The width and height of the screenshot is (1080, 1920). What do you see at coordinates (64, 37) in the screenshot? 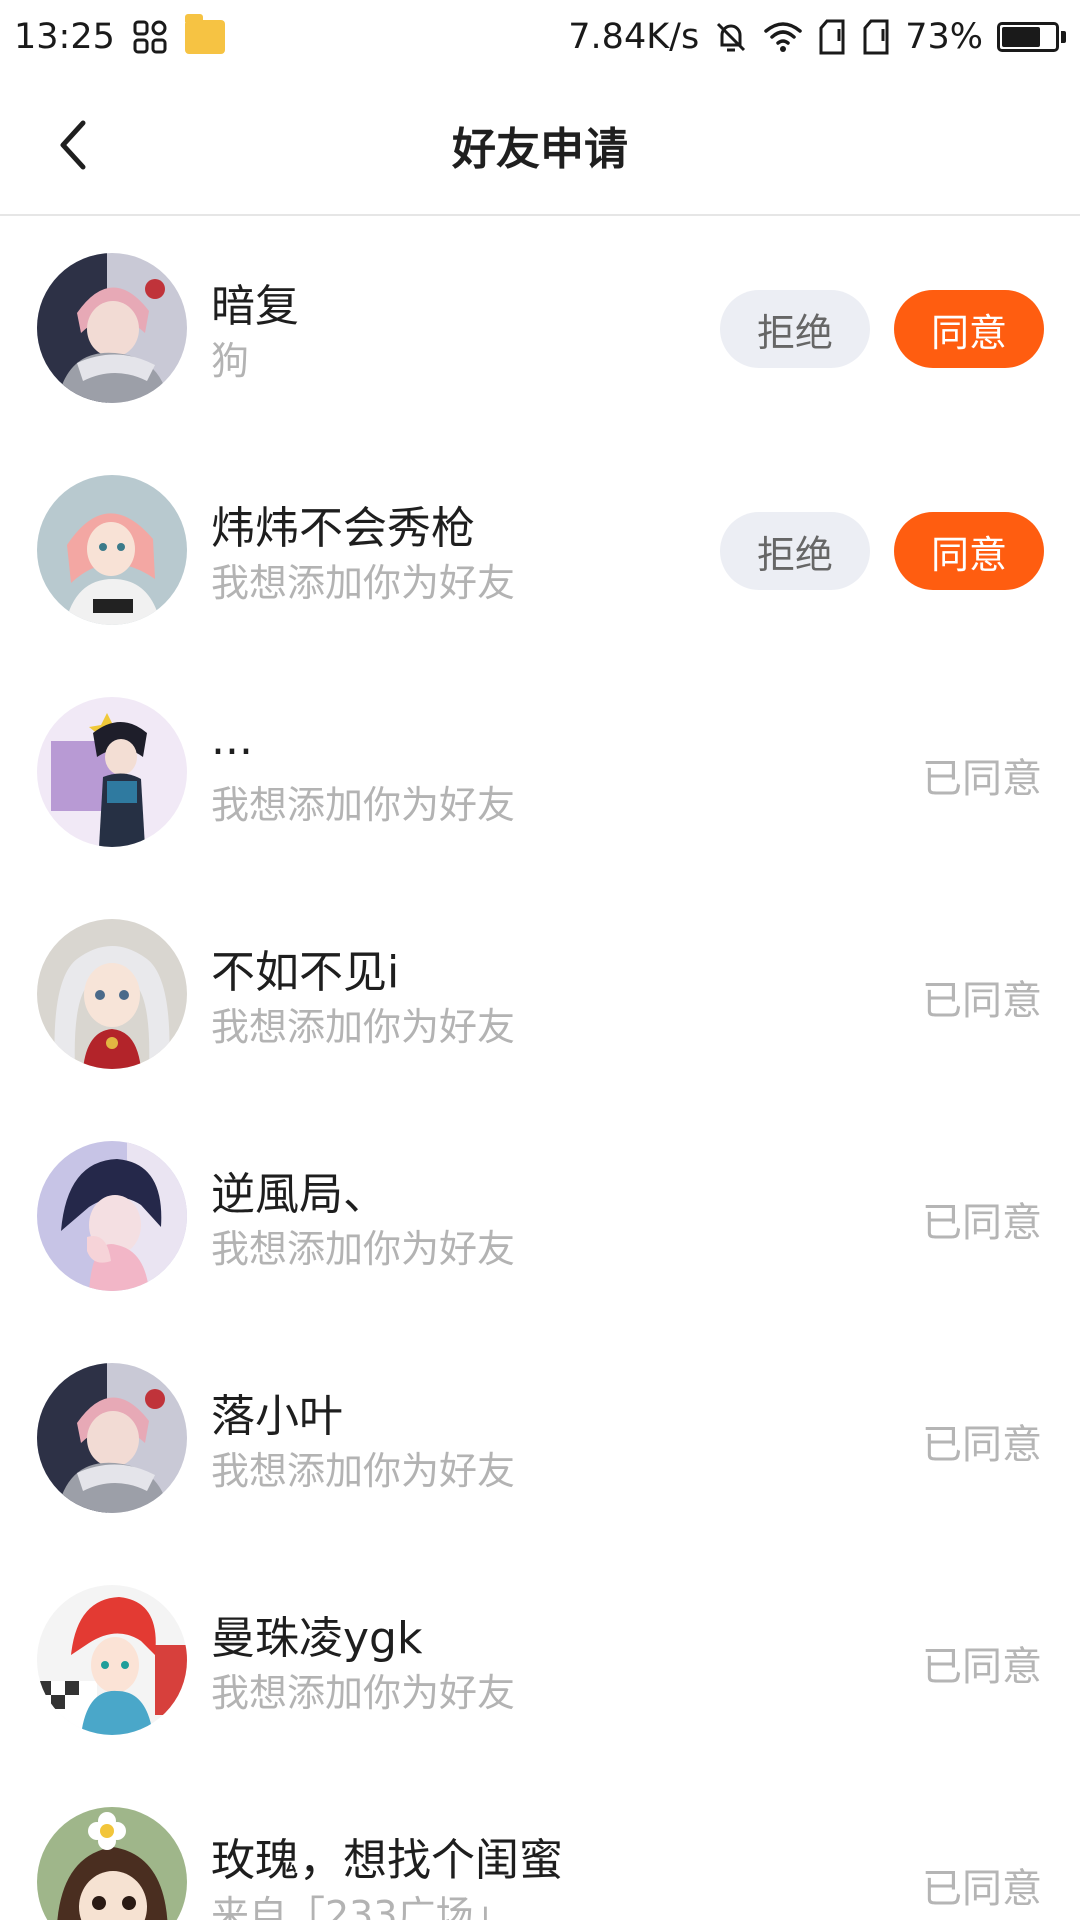
I see `status-time: 13:25` at bounding box center [64, 37].